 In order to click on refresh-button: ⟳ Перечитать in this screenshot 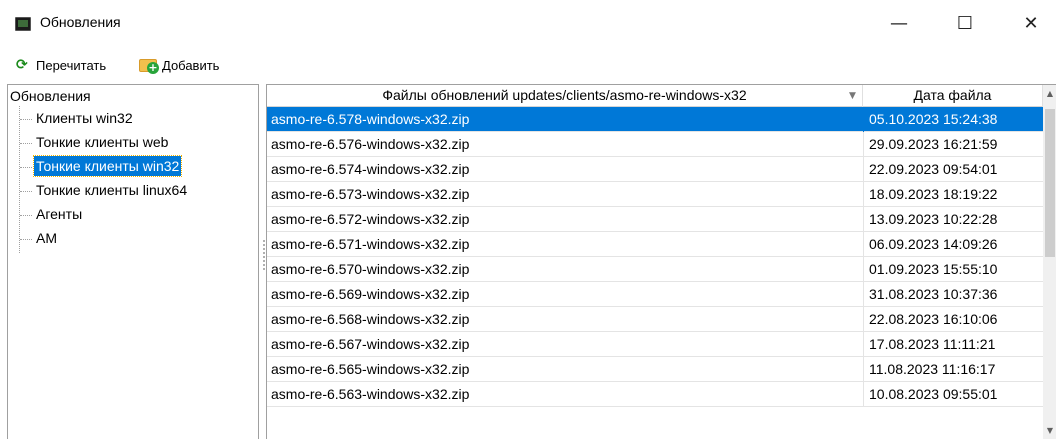, I will do `click(61, 65)`.